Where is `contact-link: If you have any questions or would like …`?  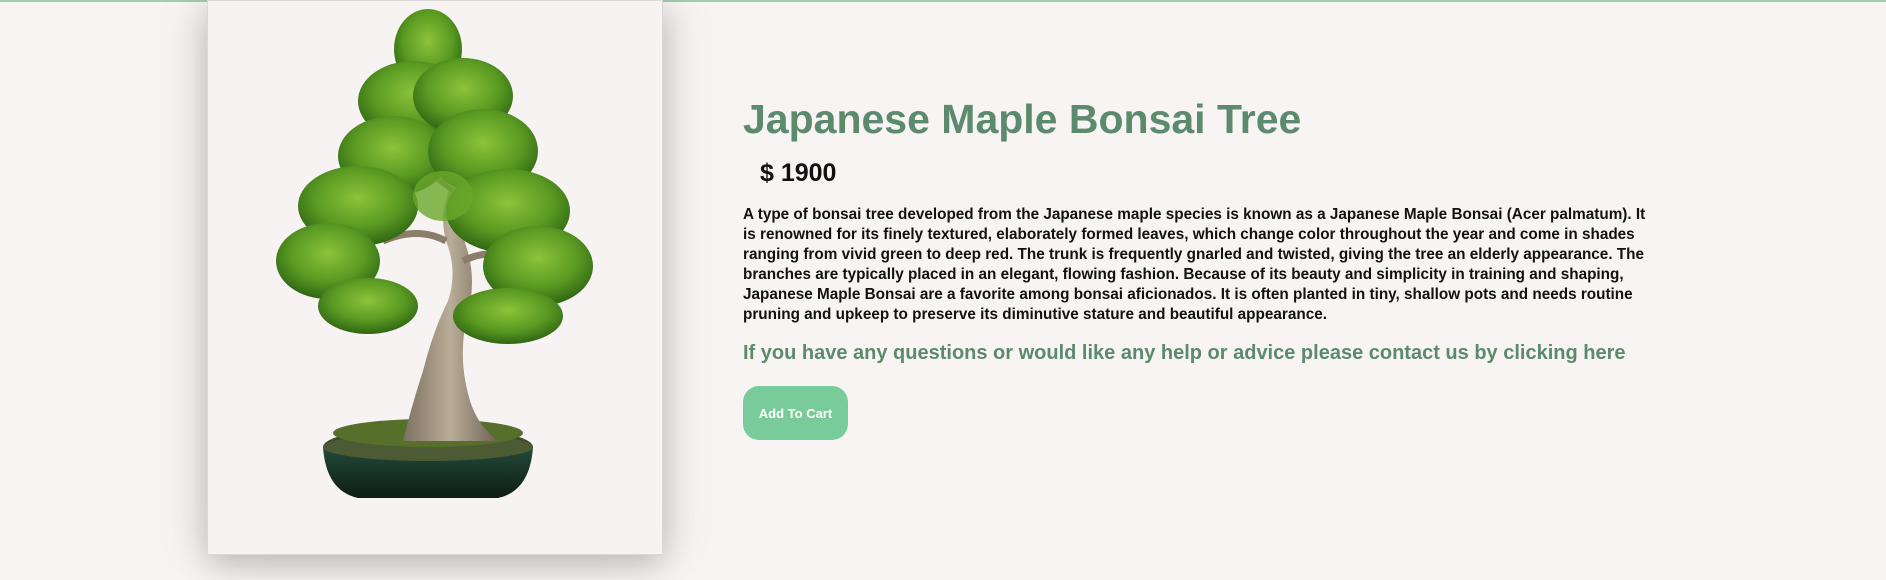
contact-link: If you have any questions or would like … is located at coordinates (1198, 353).